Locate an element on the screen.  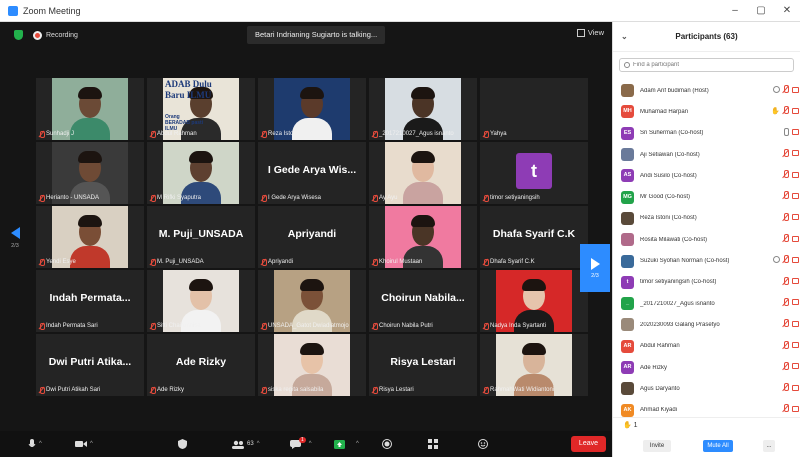
next-page-button: 2/3 is located at coordinates (595, 268).